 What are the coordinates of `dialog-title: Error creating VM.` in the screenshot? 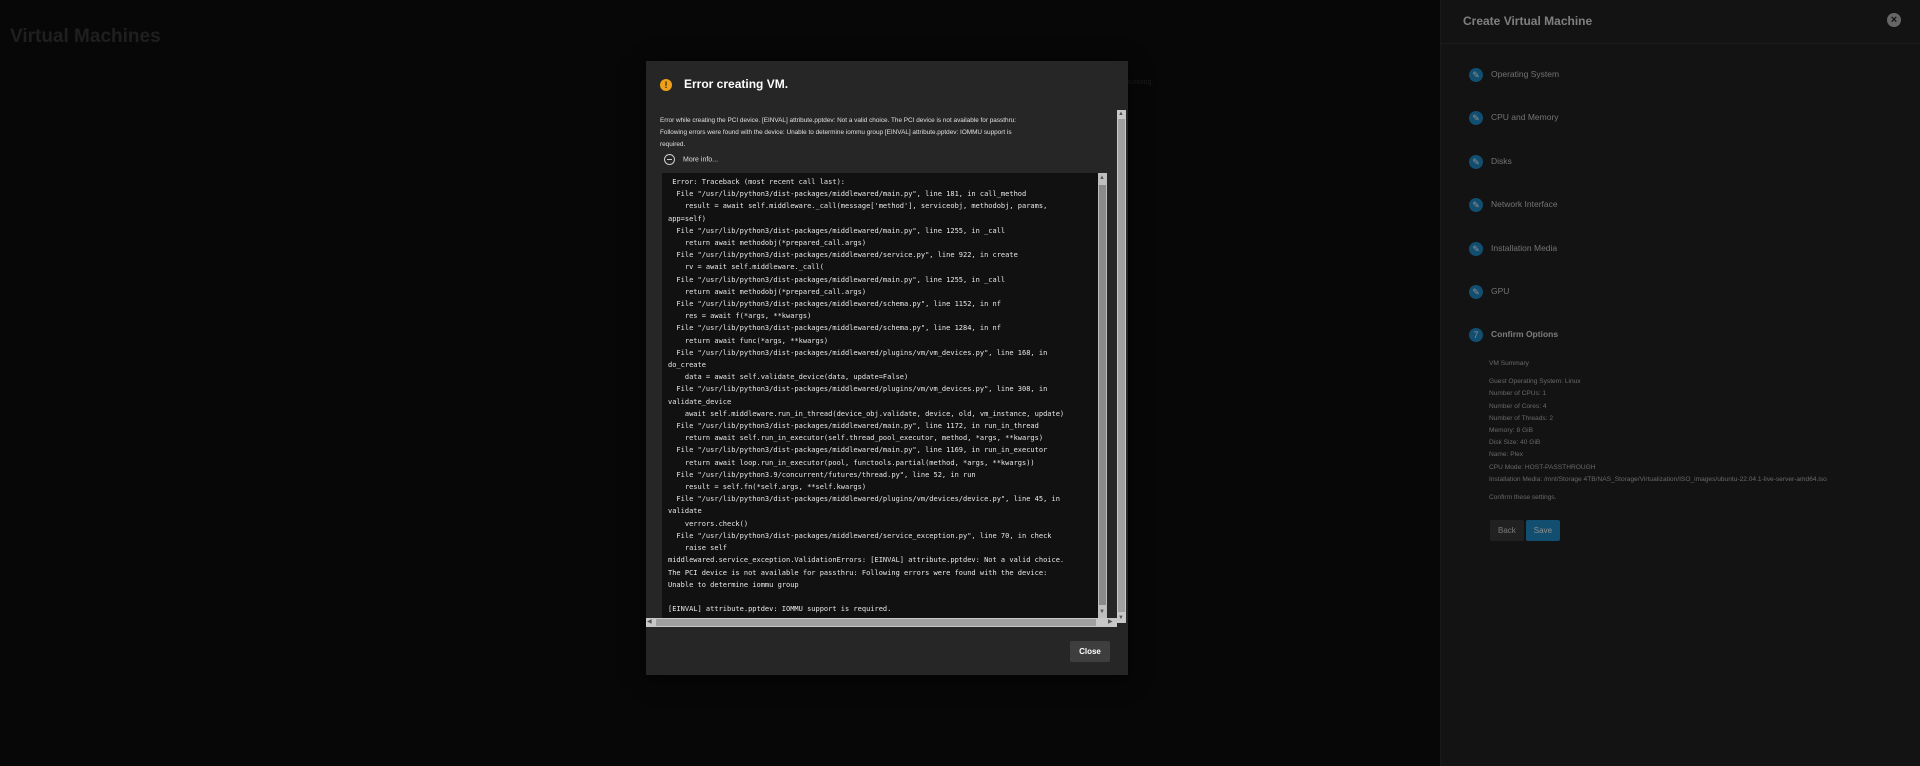 It's located at (736, 84).